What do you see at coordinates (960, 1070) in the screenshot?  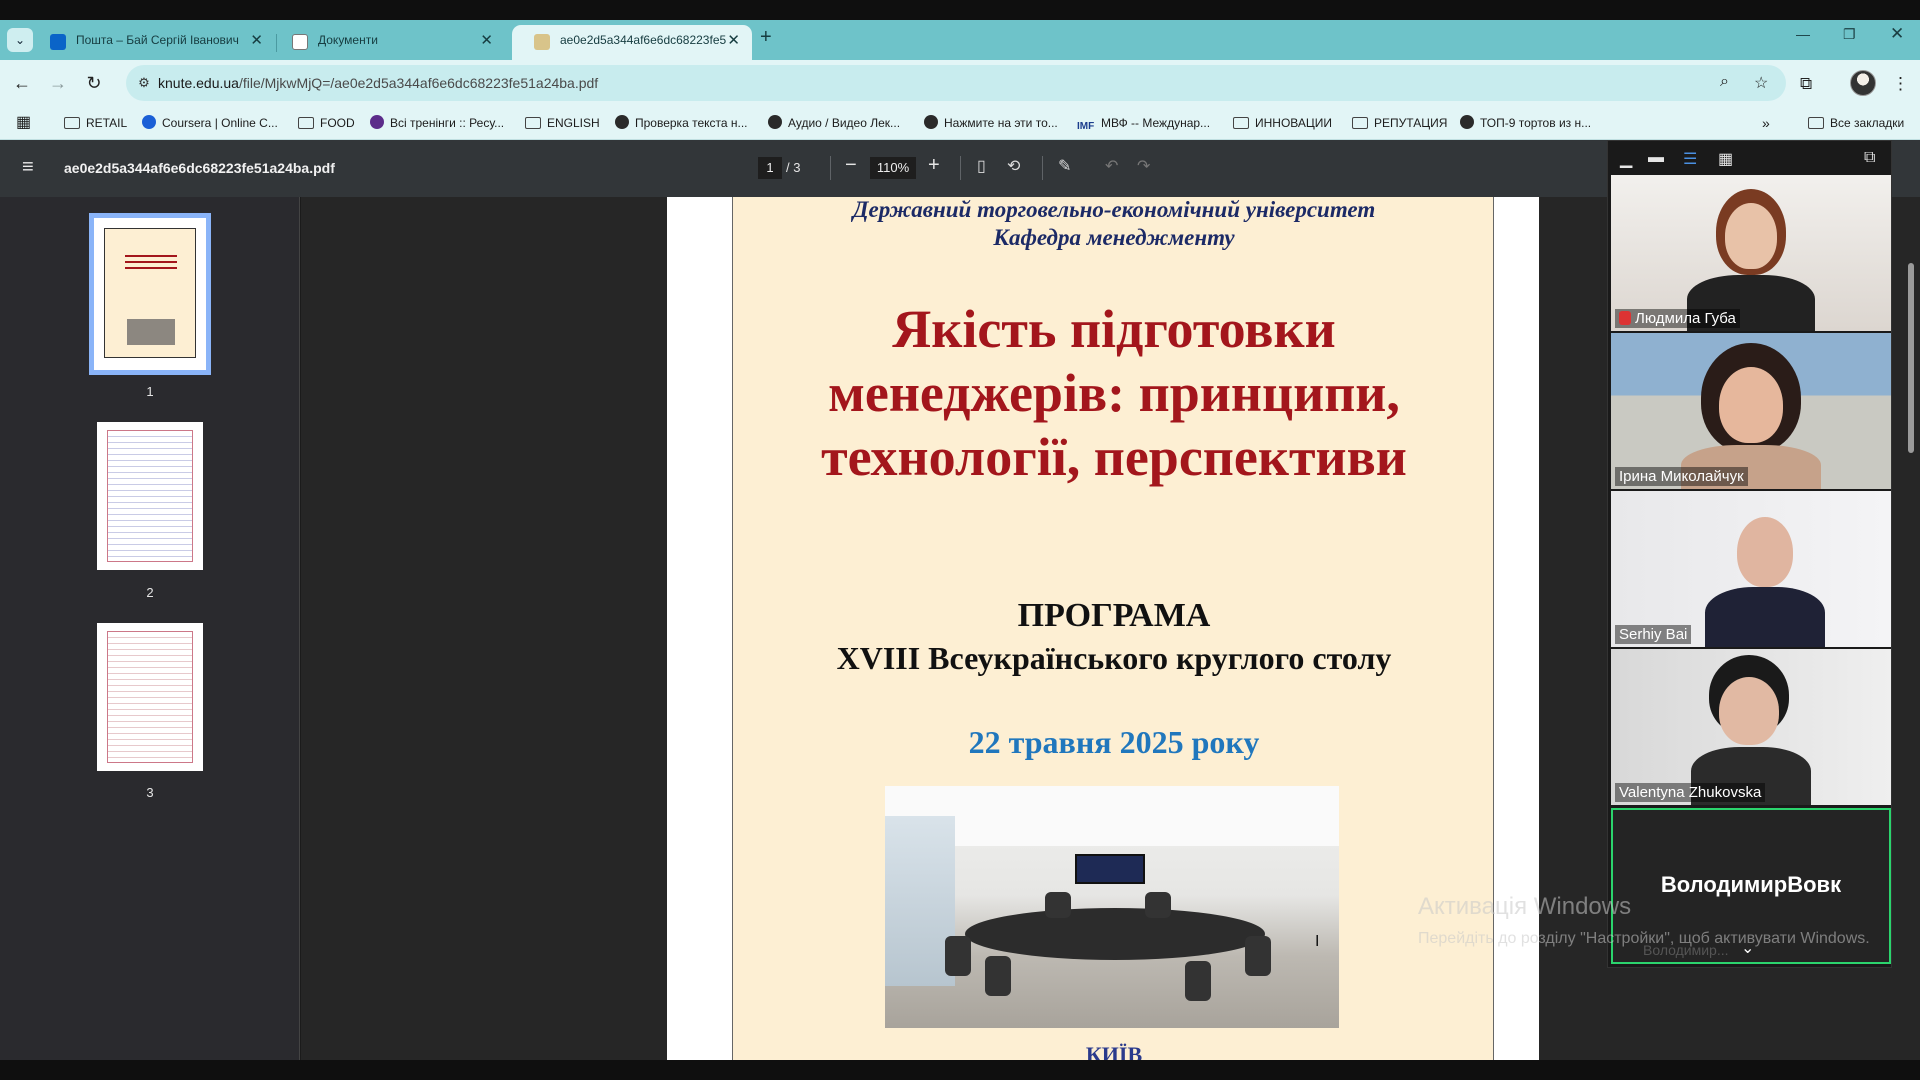 I see `screen-bottom-bar` at bounding box center [960, 1070].